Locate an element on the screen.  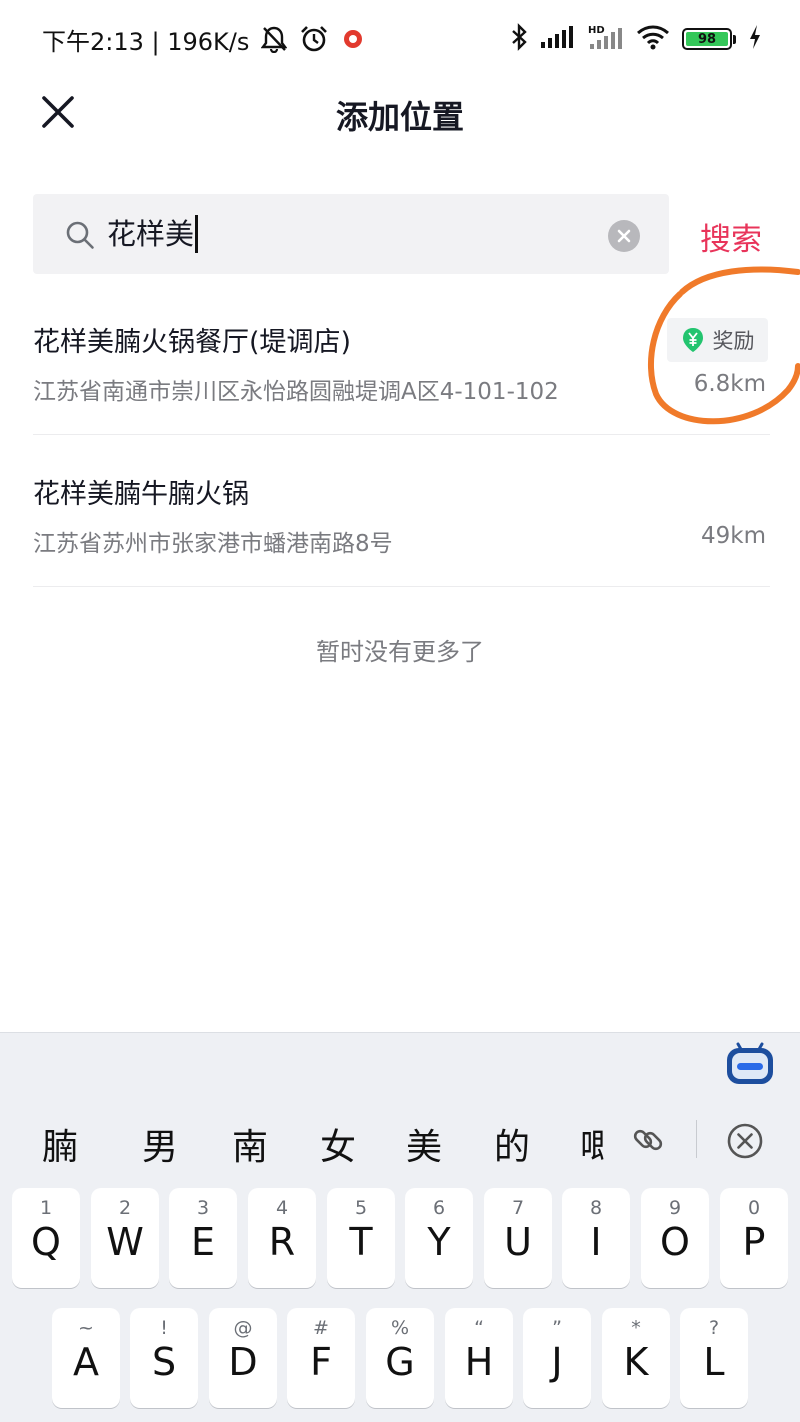
header: 添加位置 is located at coordinates (400, 114).